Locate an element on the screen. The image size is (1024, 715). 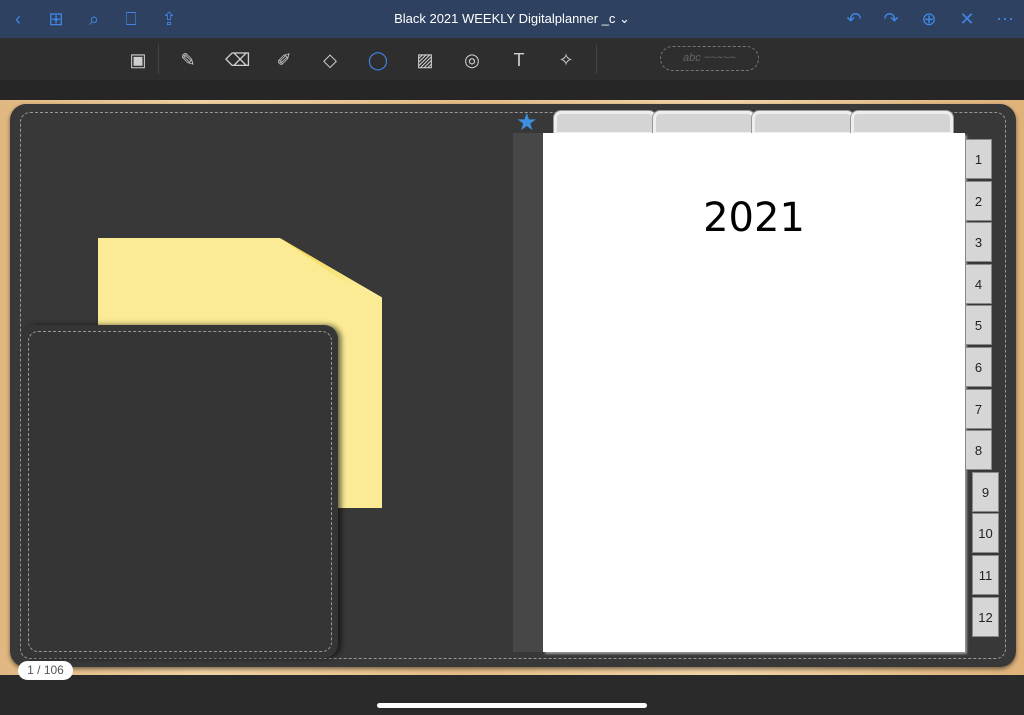
camera-icon: ◎ is located at coordinates (472, 60).